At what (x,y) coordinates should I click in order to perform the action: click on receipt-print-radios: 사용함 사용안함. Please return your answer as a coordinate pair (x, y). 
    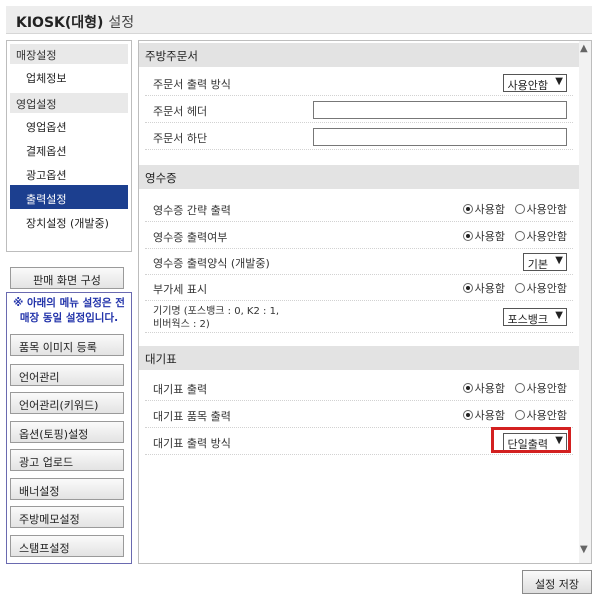
    Looking at the image, I should click on (512, 236).